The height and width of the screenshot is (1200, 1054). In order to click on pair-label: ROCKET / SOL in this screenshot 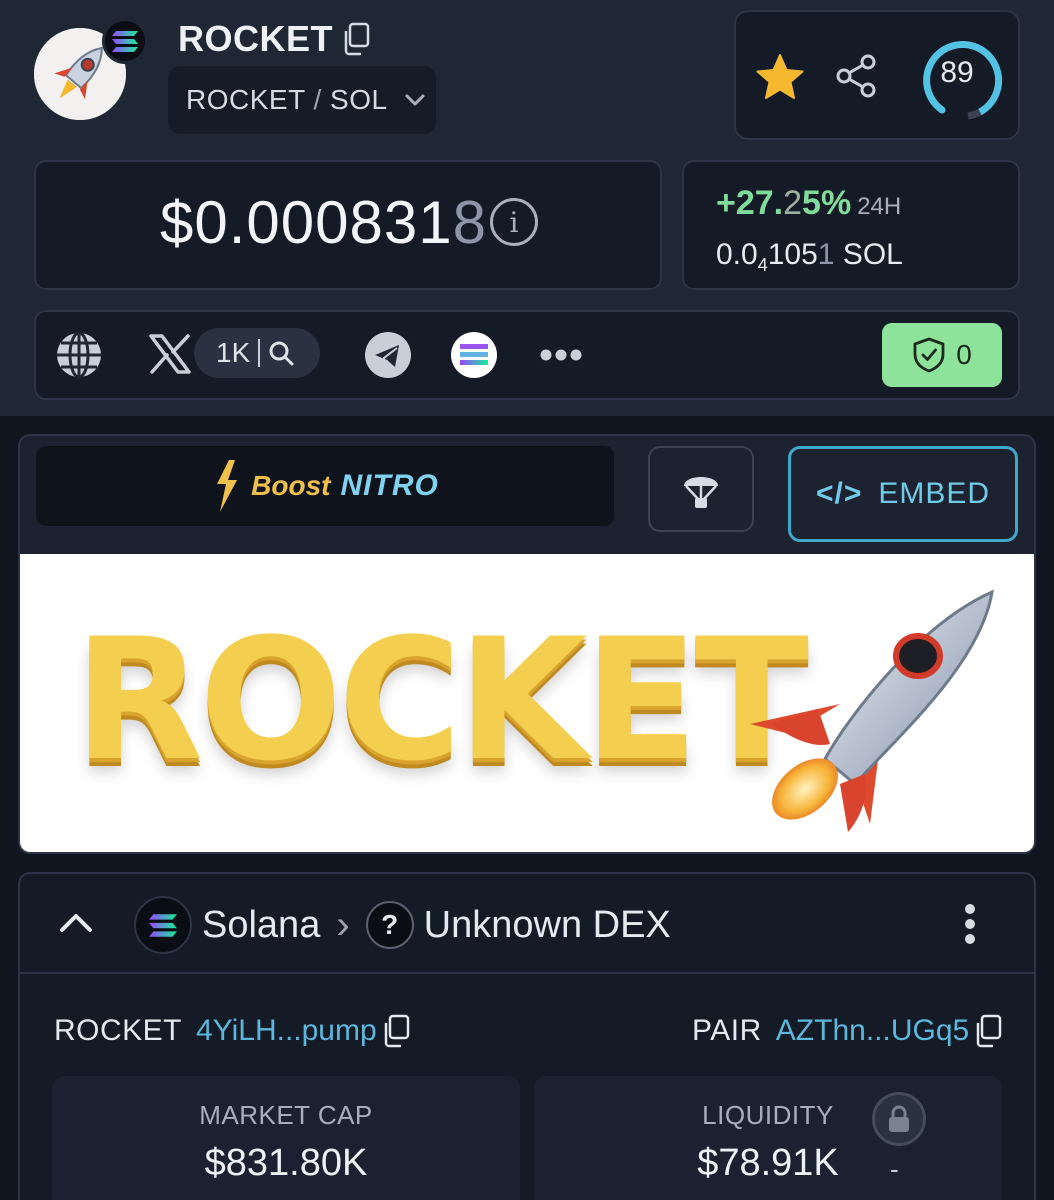, I will do `click(287, 99)`.